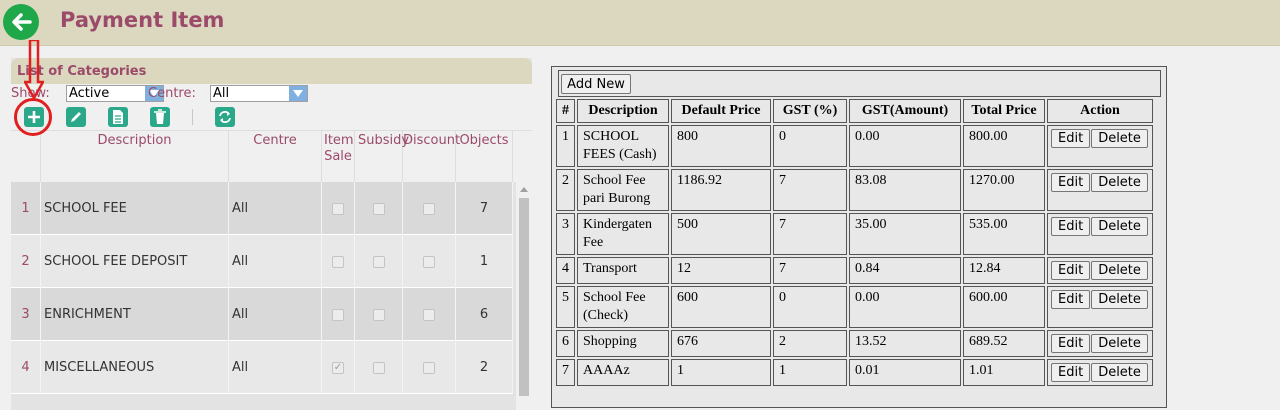  I want to click on toolbar-divider, so click(192, 117).